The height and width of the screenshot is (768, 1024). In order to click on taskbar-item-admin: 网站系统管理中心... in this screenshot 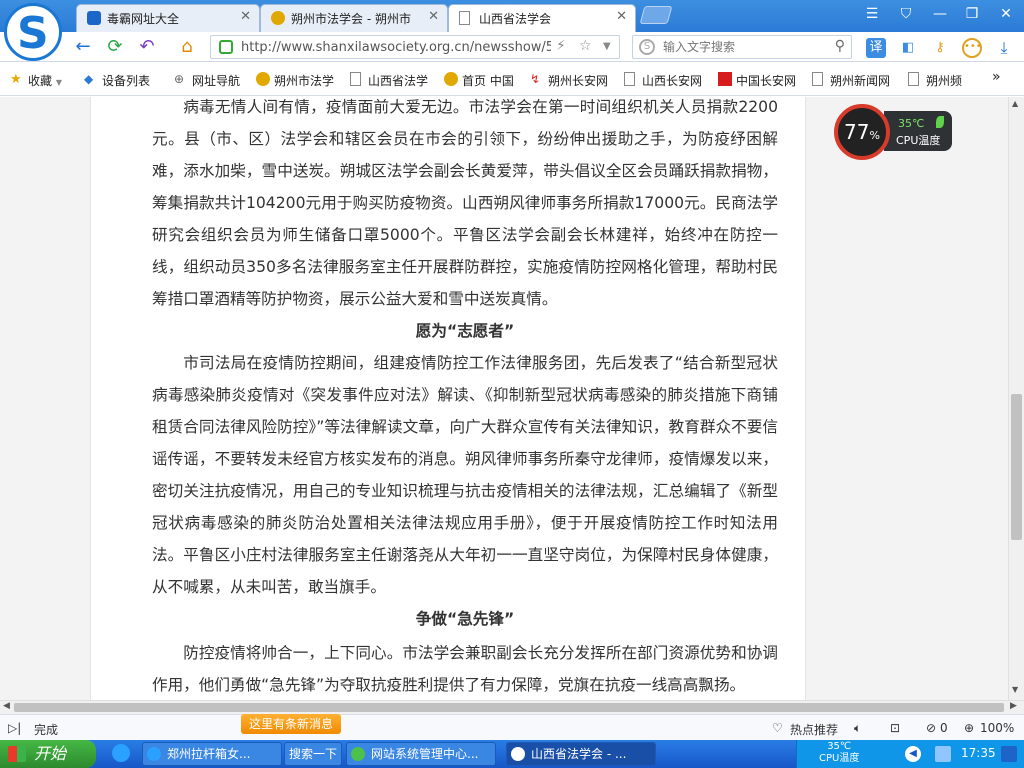, I will do `click(421, 754)`.